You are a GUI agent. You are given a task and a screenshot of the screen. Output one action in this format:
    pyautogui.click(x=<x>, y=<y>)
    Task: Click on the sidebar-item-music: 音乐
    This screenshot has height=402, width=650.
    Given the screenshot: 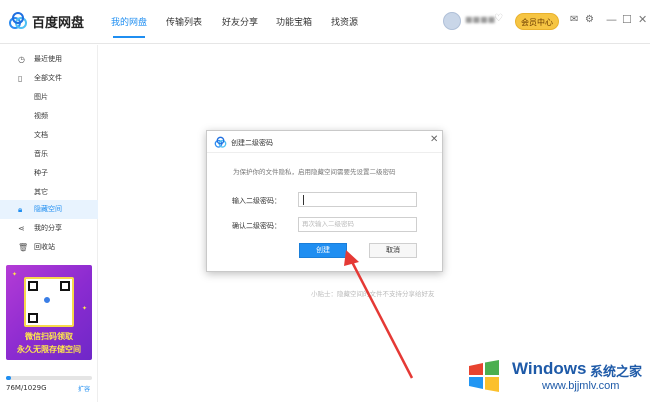 What is the action you would take?
    pyautogui.click(x=49, y=154)
    